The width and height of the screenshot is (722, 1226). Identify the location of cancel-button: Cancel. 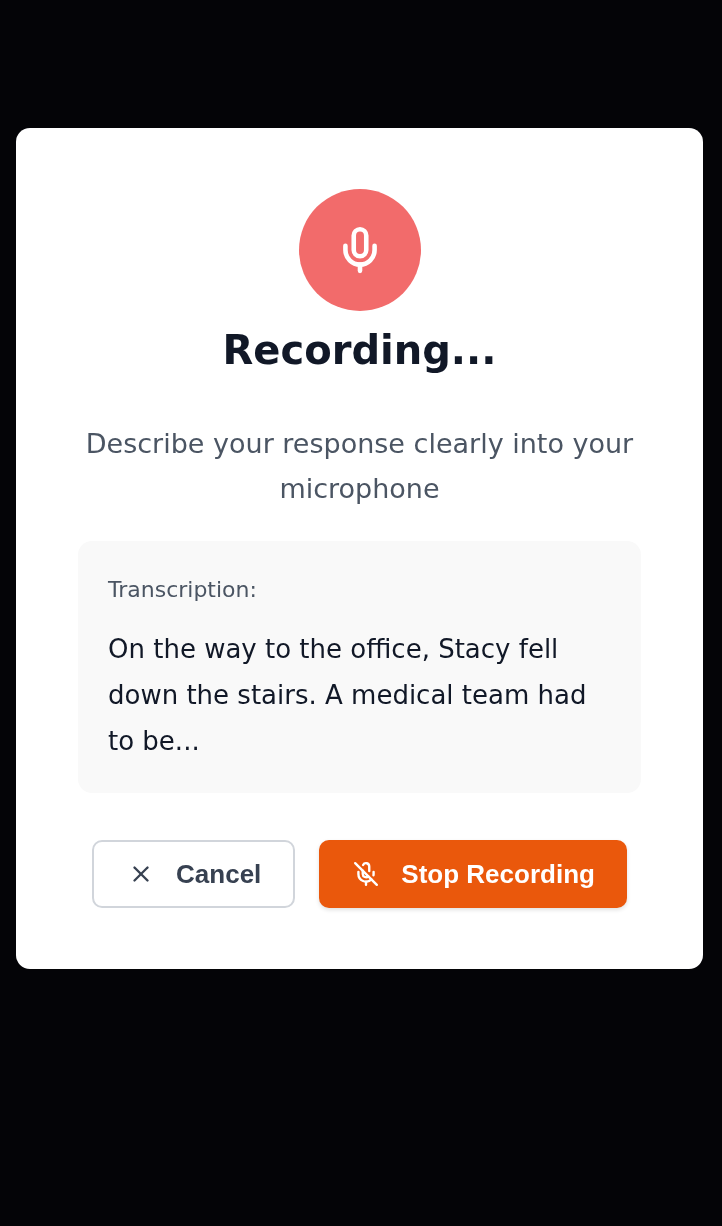
(194, 874).